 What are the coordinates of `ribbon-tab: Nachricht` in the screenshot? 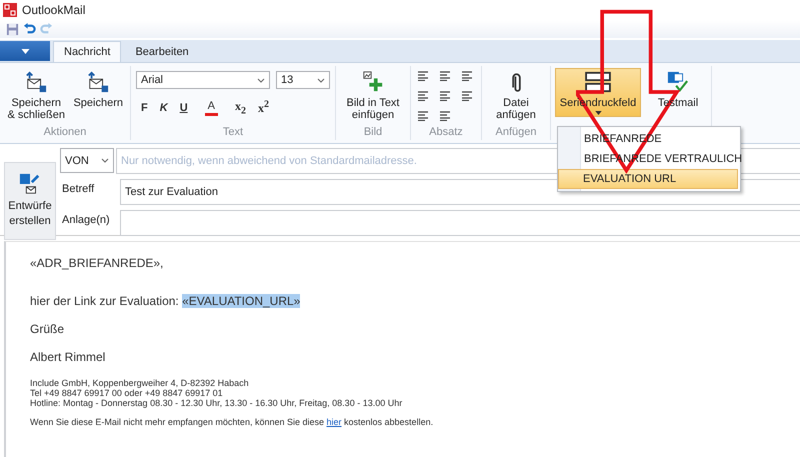 It's located at (87, 51).